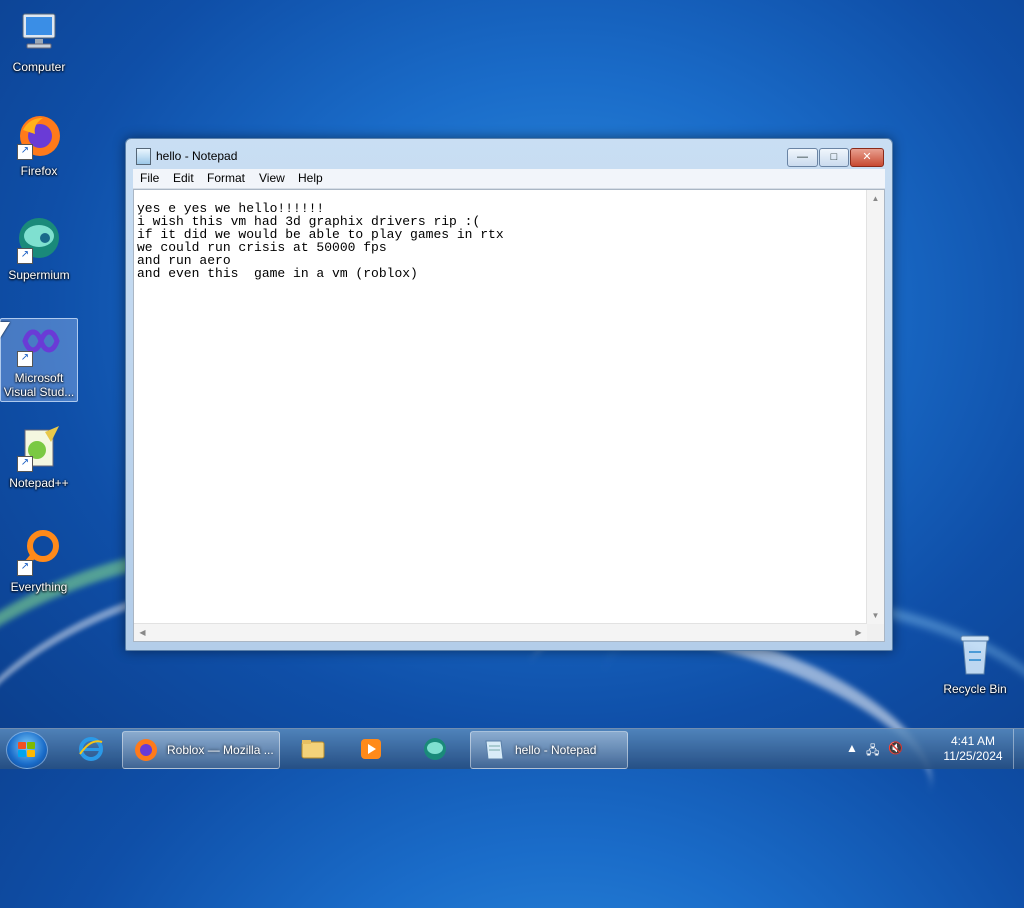 The image size is (1024, 908). I want to click on desktop-icon-notepad-plus-plus: ↗ Notepad++, so click(39, 457).